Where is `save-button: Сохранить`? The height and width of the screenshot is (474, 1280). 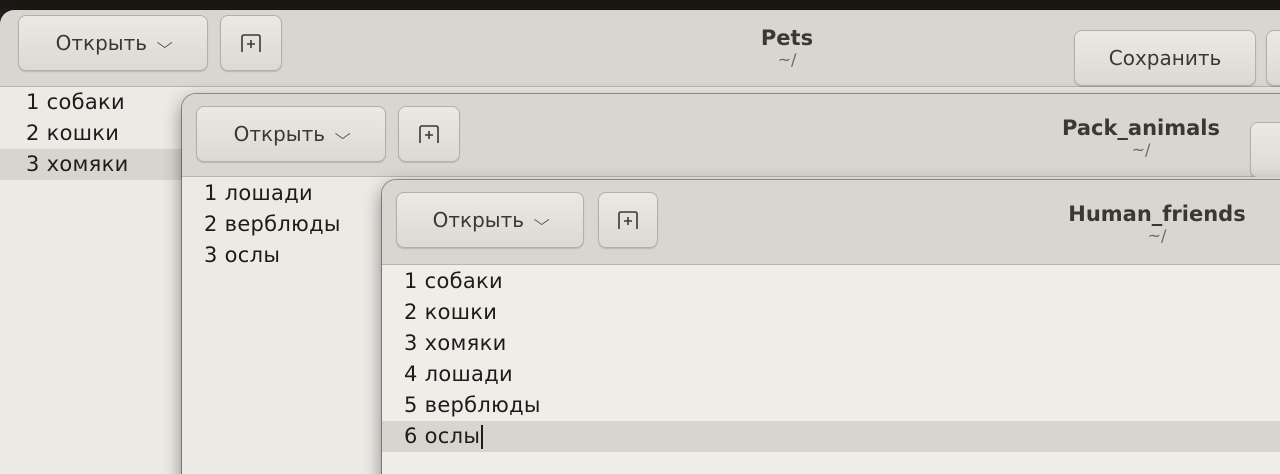
save-button: Сохранить is located at coordinates (1165, 58).